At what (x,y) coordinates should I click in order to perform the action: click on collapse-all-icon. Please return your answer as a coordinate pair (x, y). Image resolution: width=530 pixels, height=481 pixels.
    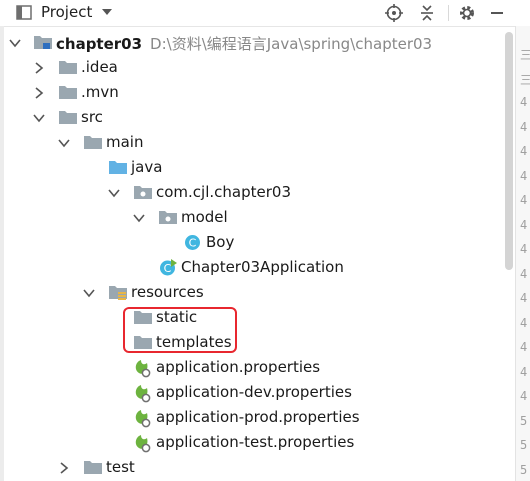
    Looking at the image, I should click on (427, 13).